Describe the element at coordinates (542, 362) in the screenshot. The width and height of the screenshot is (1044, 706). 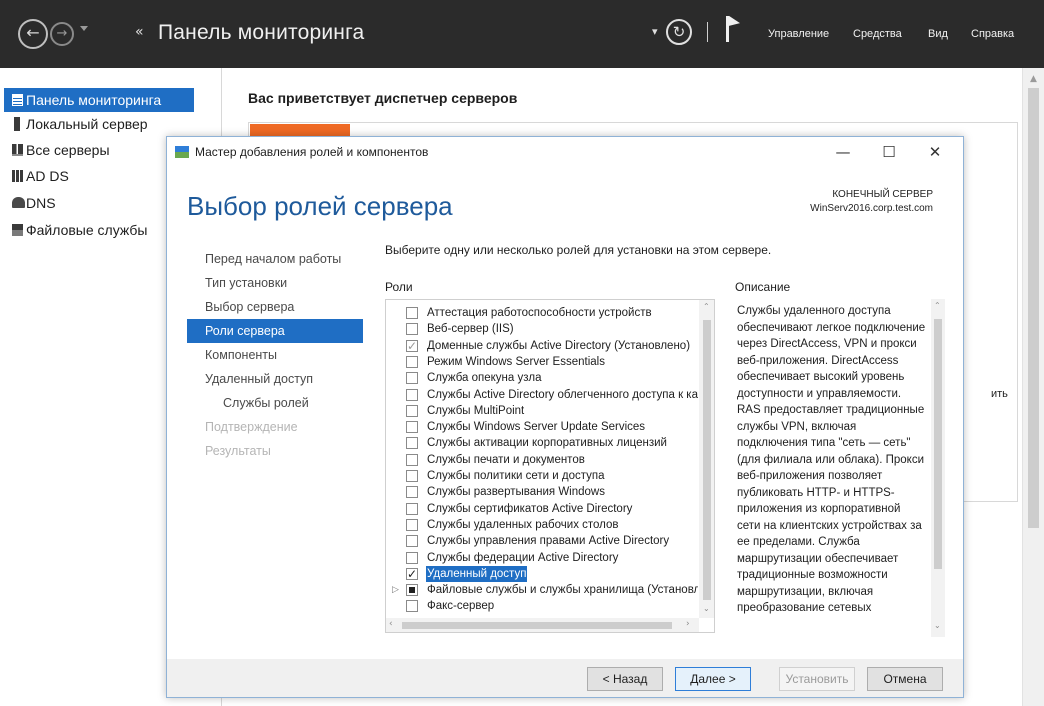
I see `role-item: Режим Windows Server Essentials` at that location.